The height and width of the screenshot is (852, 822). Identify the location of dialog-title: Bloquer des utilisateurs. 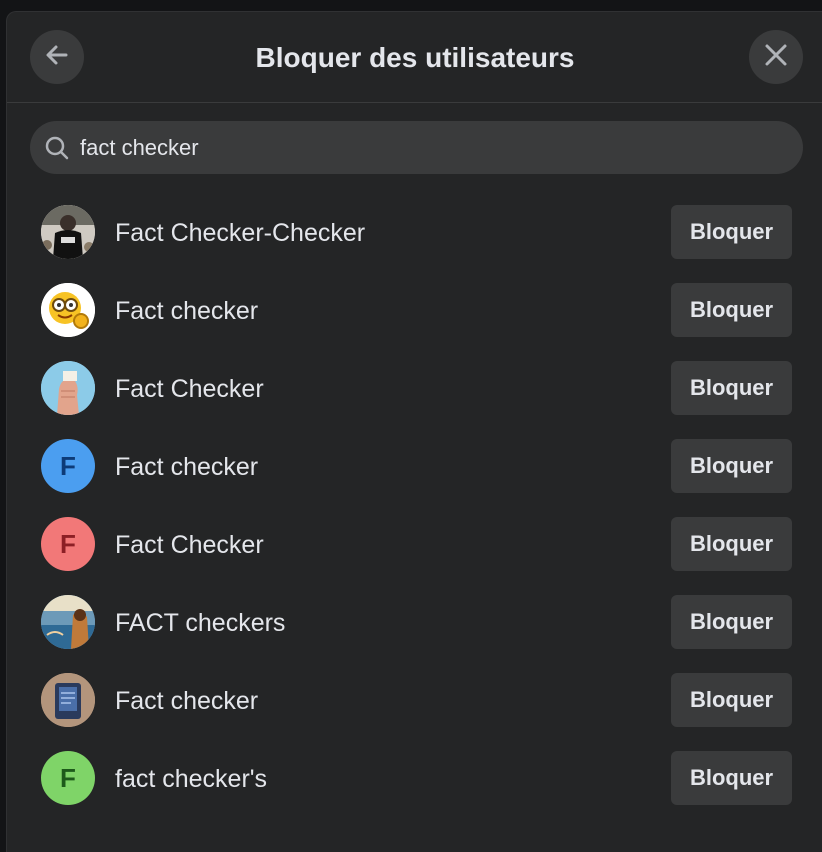
(415, 57).